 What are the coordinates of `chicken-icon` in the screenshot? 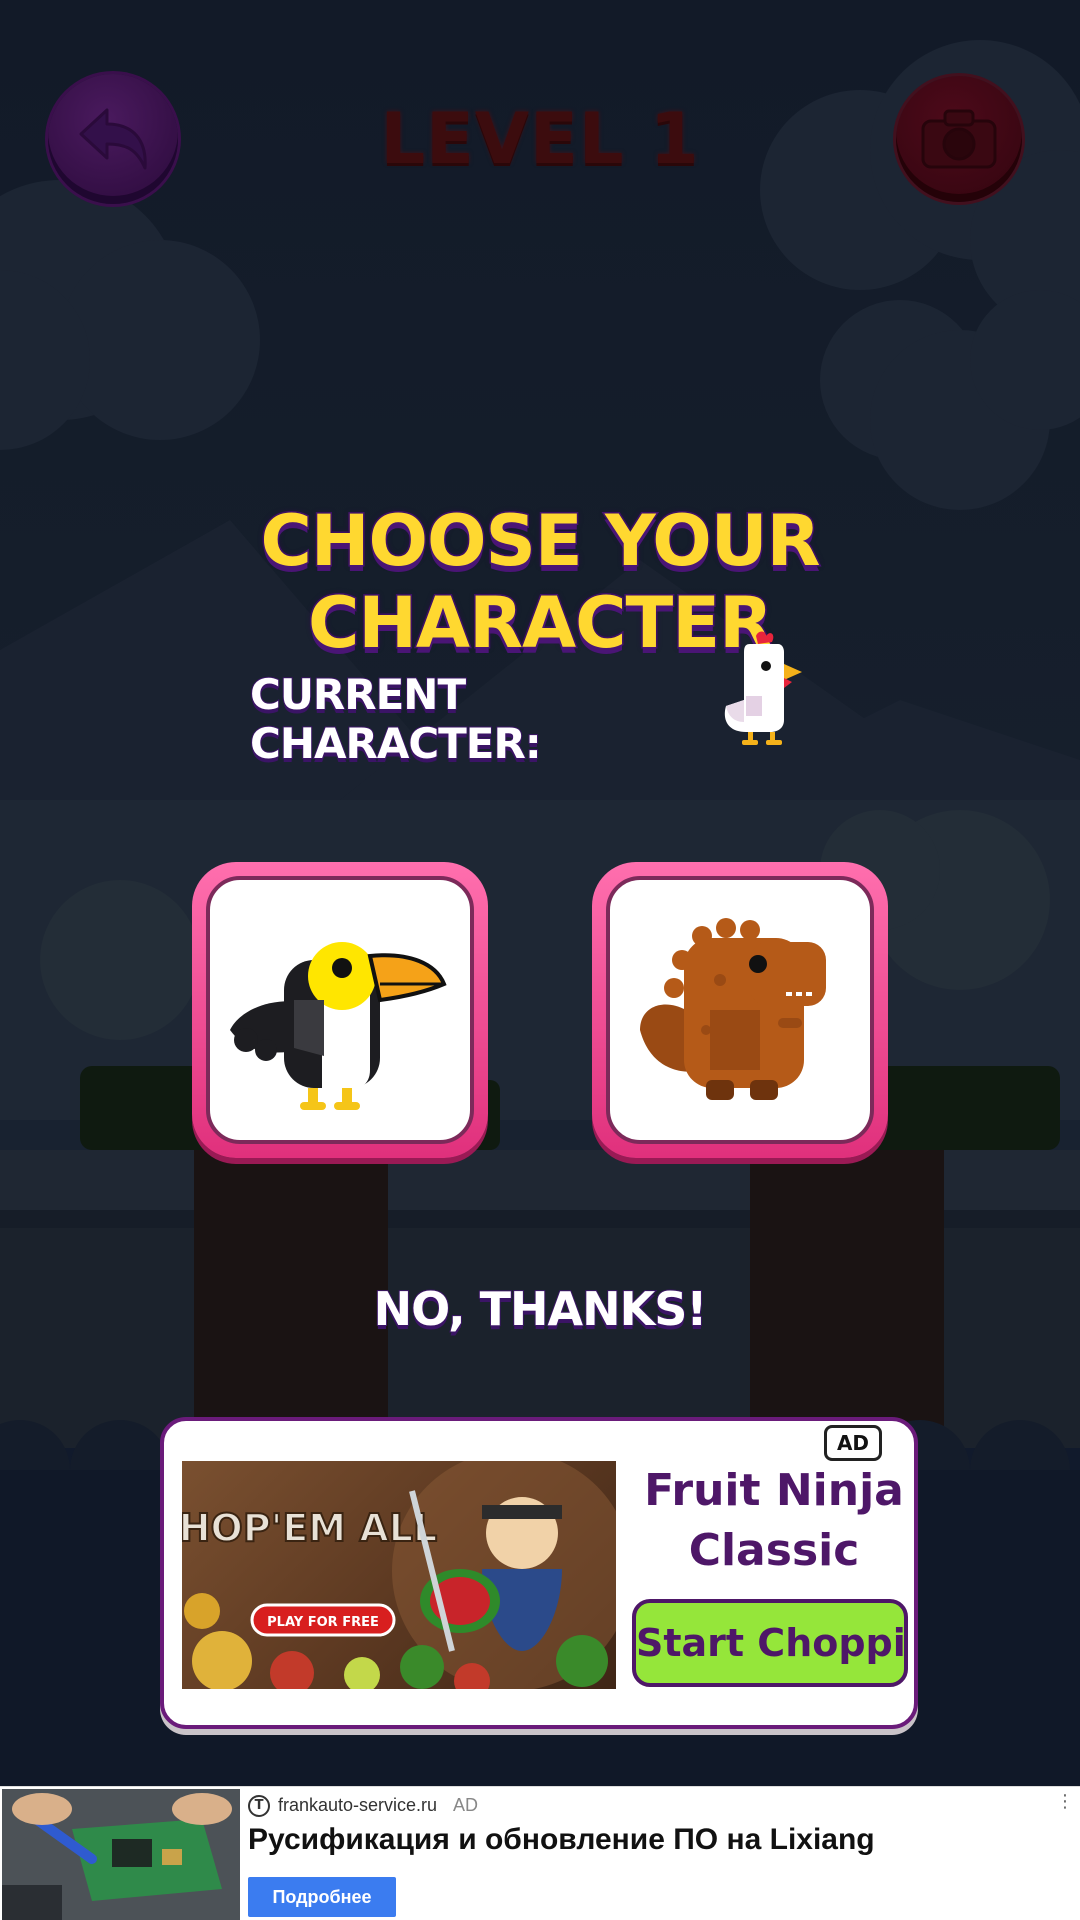 It's located at (763, 688).